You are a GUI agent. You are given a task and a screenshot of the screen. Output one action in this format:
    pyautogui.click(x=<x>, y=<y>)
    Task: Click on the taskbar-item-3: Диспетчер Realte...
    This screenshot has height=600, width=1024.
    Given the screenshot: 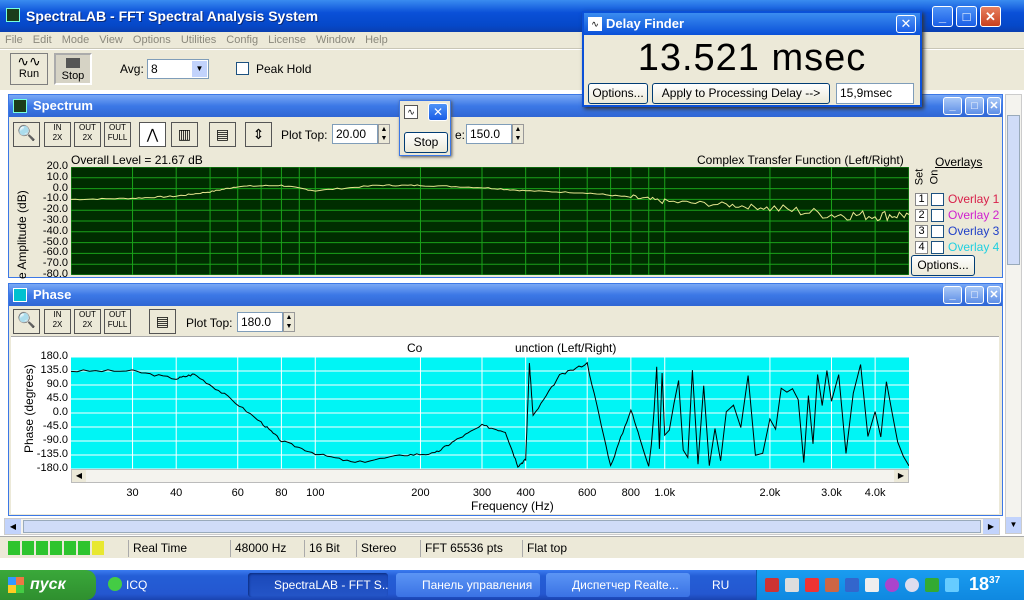 What is the action you would take?
    pyautogui.click(x=618, y=585)
    